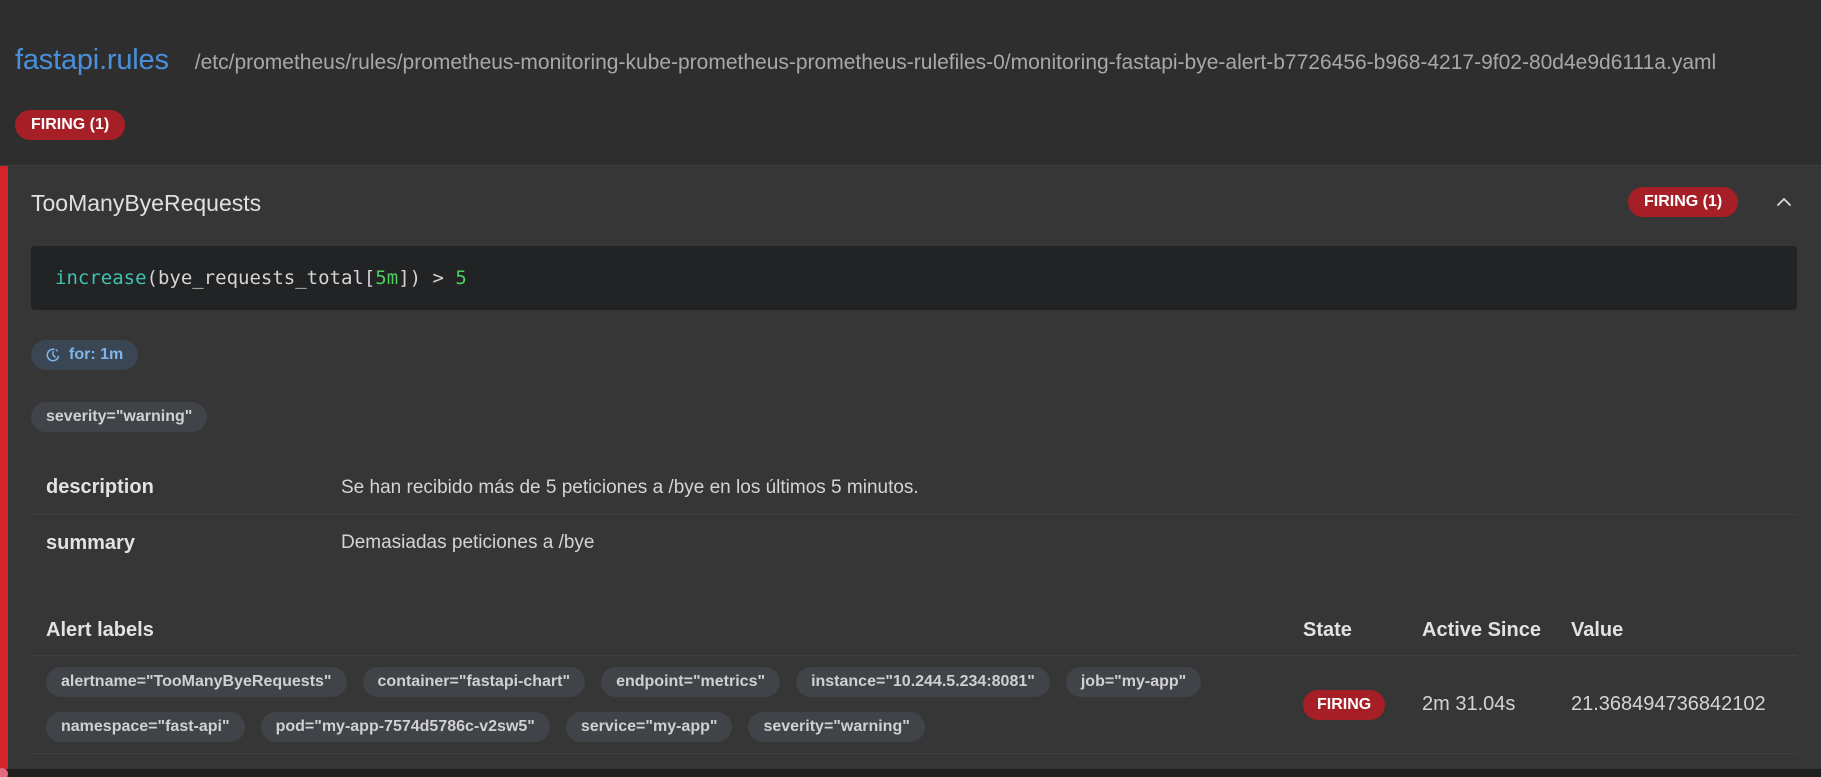  I want to click on bottom-strip, so click(910, 773).